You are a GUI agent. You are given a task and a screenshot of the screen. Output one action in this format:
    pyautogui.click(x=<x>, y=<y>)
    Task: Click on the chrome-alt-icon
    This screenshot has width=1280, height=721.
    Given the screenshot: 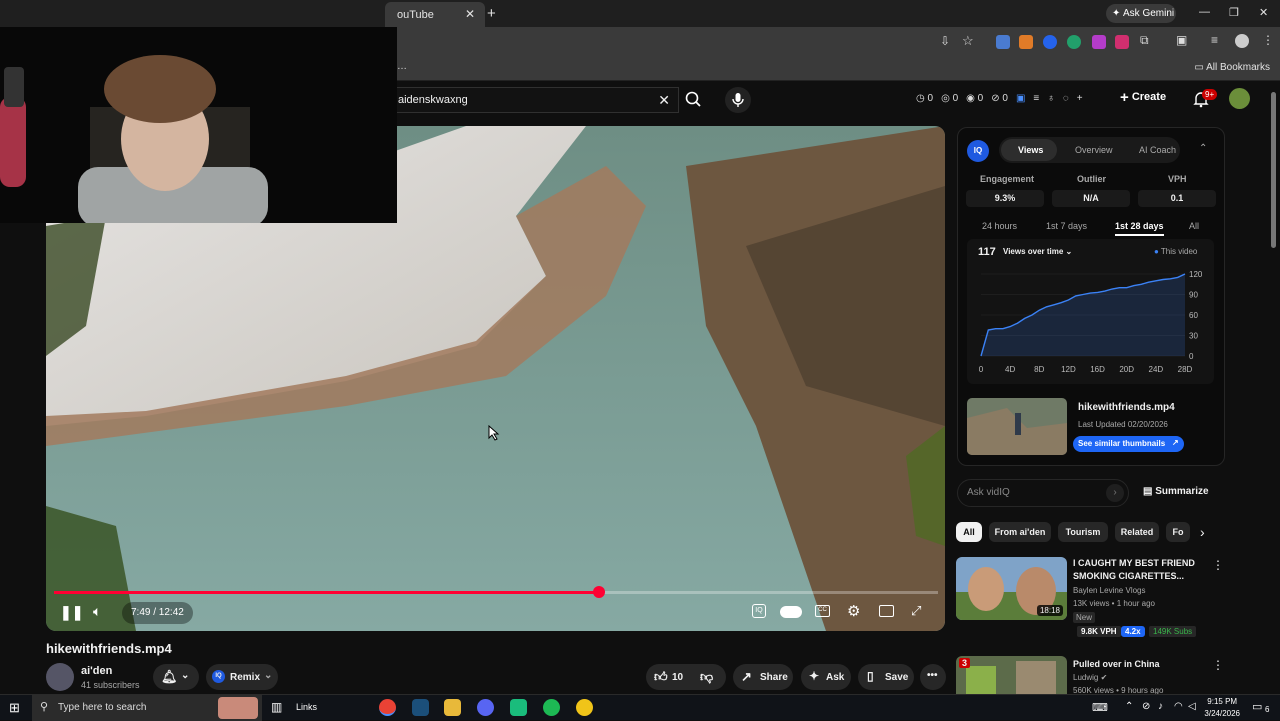 What is the action you would take?
    pyautogui.click(x=584, y=707)
    